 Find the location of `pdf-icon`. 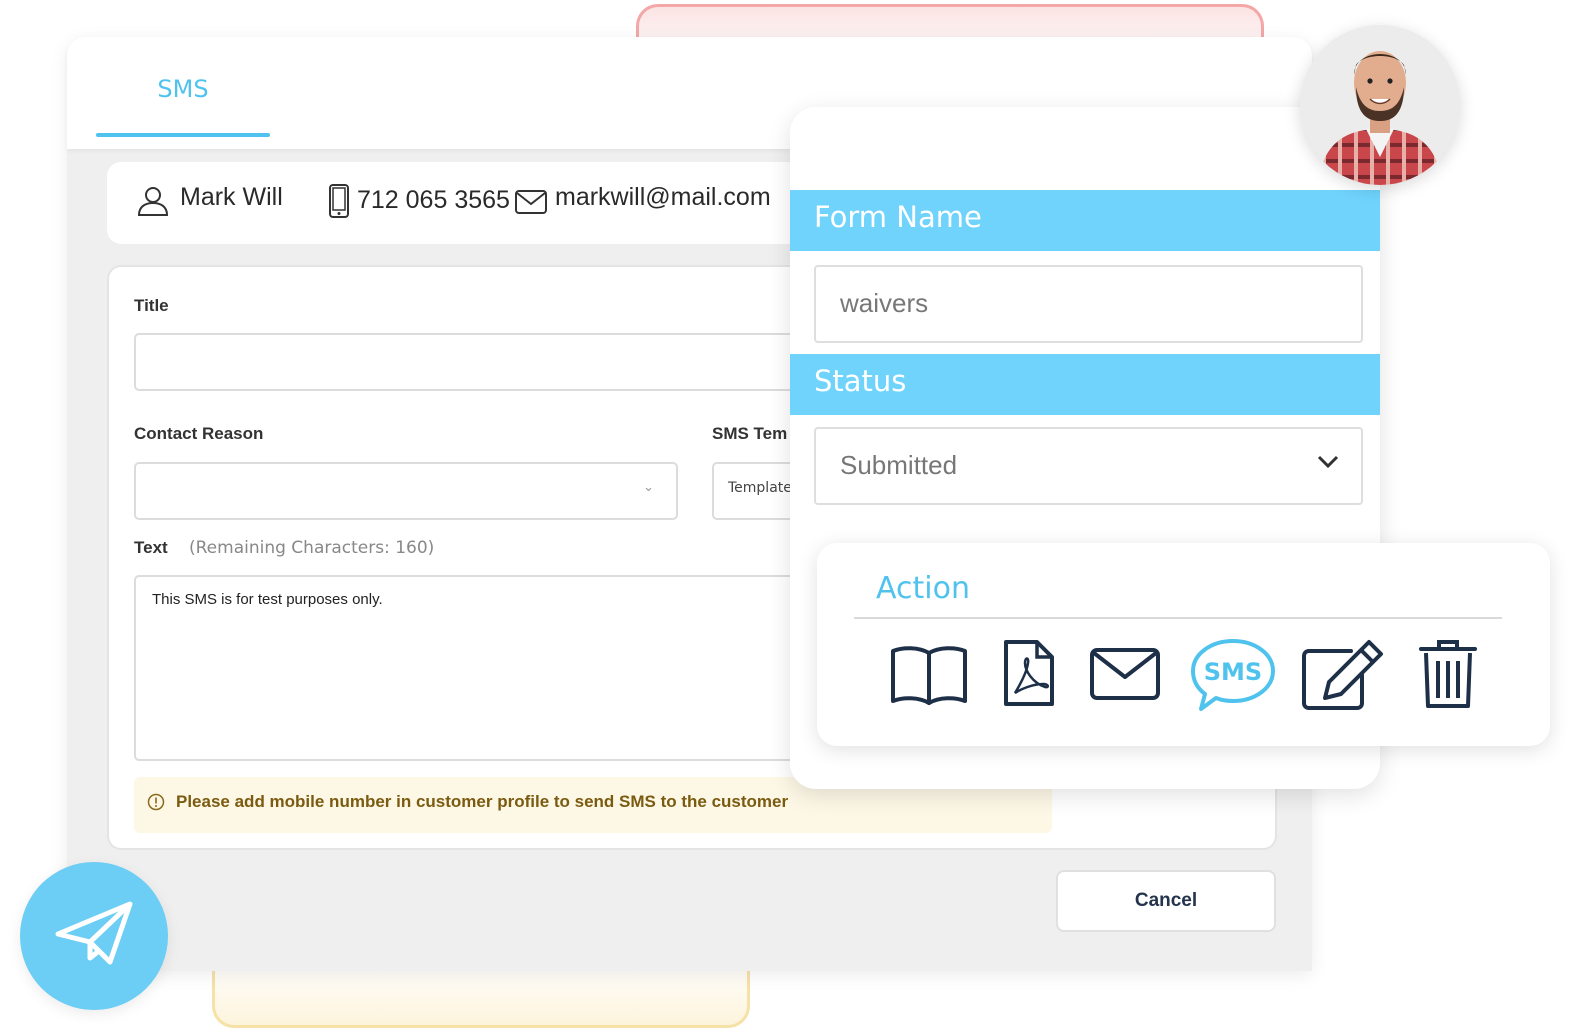

pdf-icon is located at coordinates (1029, 673).